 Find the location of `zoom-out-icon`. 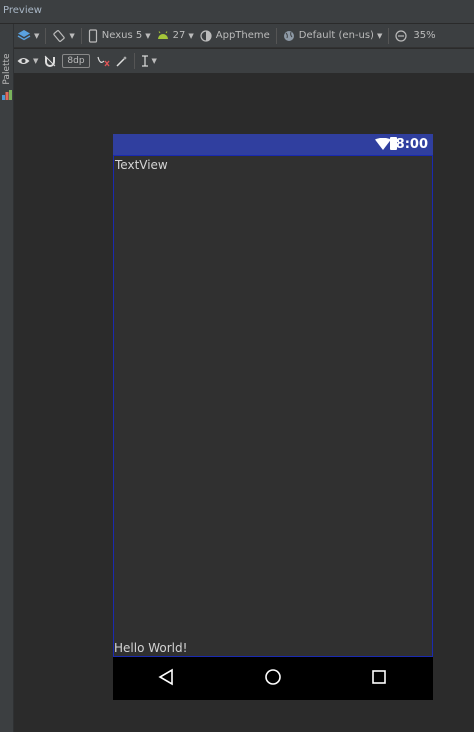

zoom-out-icon is located at coordinates (401, 35).